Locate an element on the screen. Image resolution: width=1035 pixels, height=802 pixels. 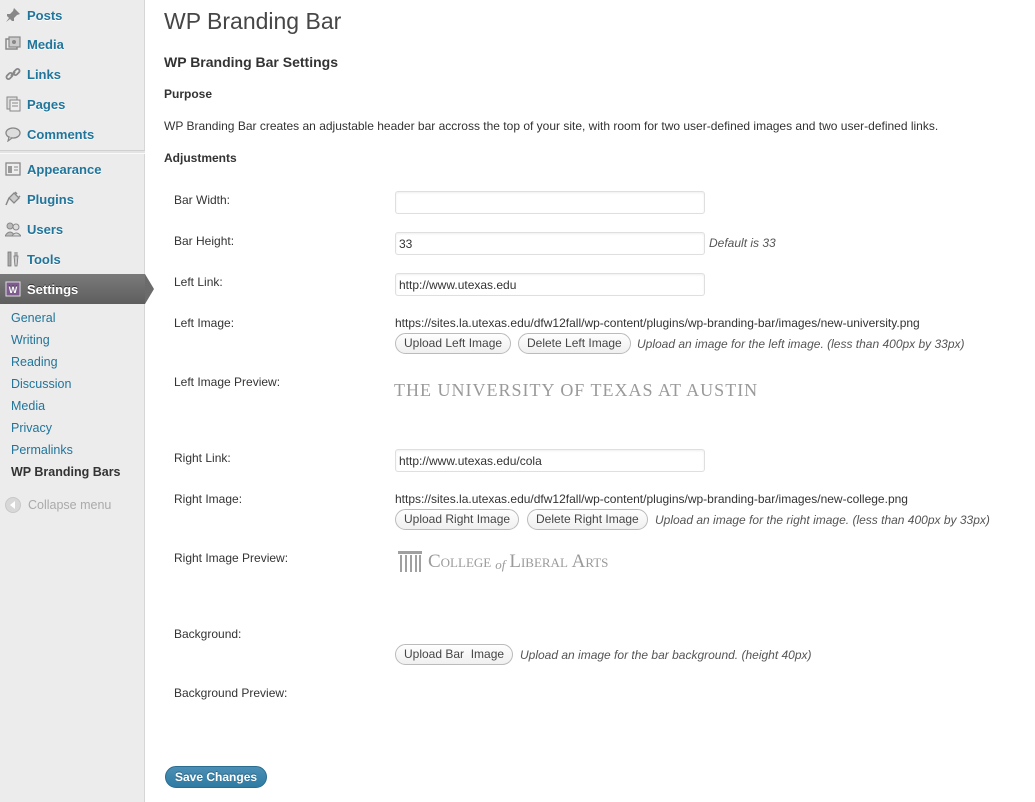
submenu-media: Media is located at coordinates (28, 406).